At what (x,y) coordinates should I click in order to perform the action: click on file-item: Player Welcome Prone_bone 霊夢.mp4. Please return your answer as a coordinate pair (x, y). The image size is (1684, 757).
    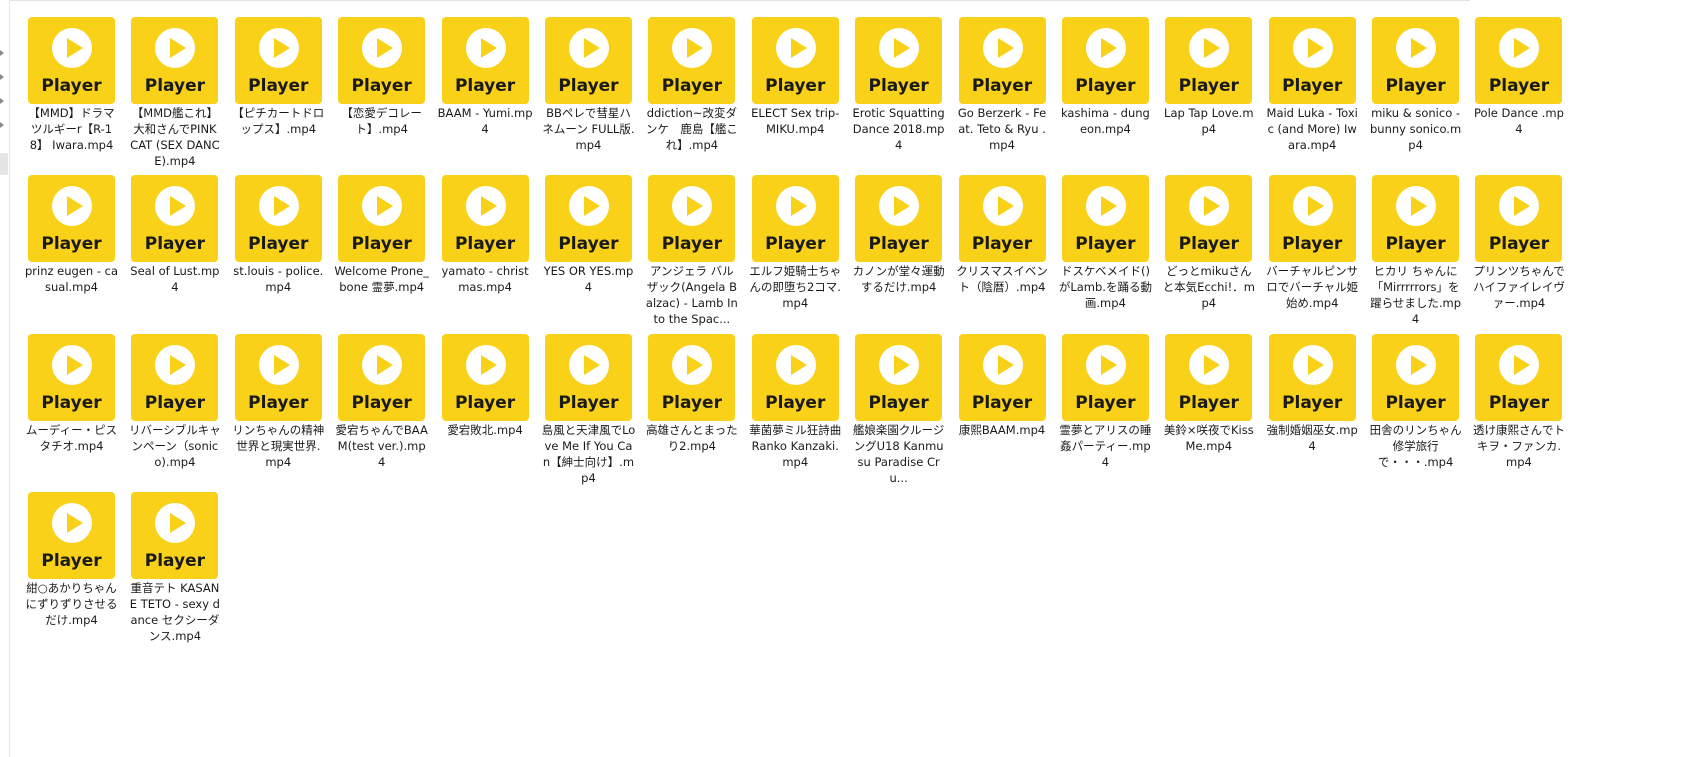
    Looking at the image, I should click on (387, 254).